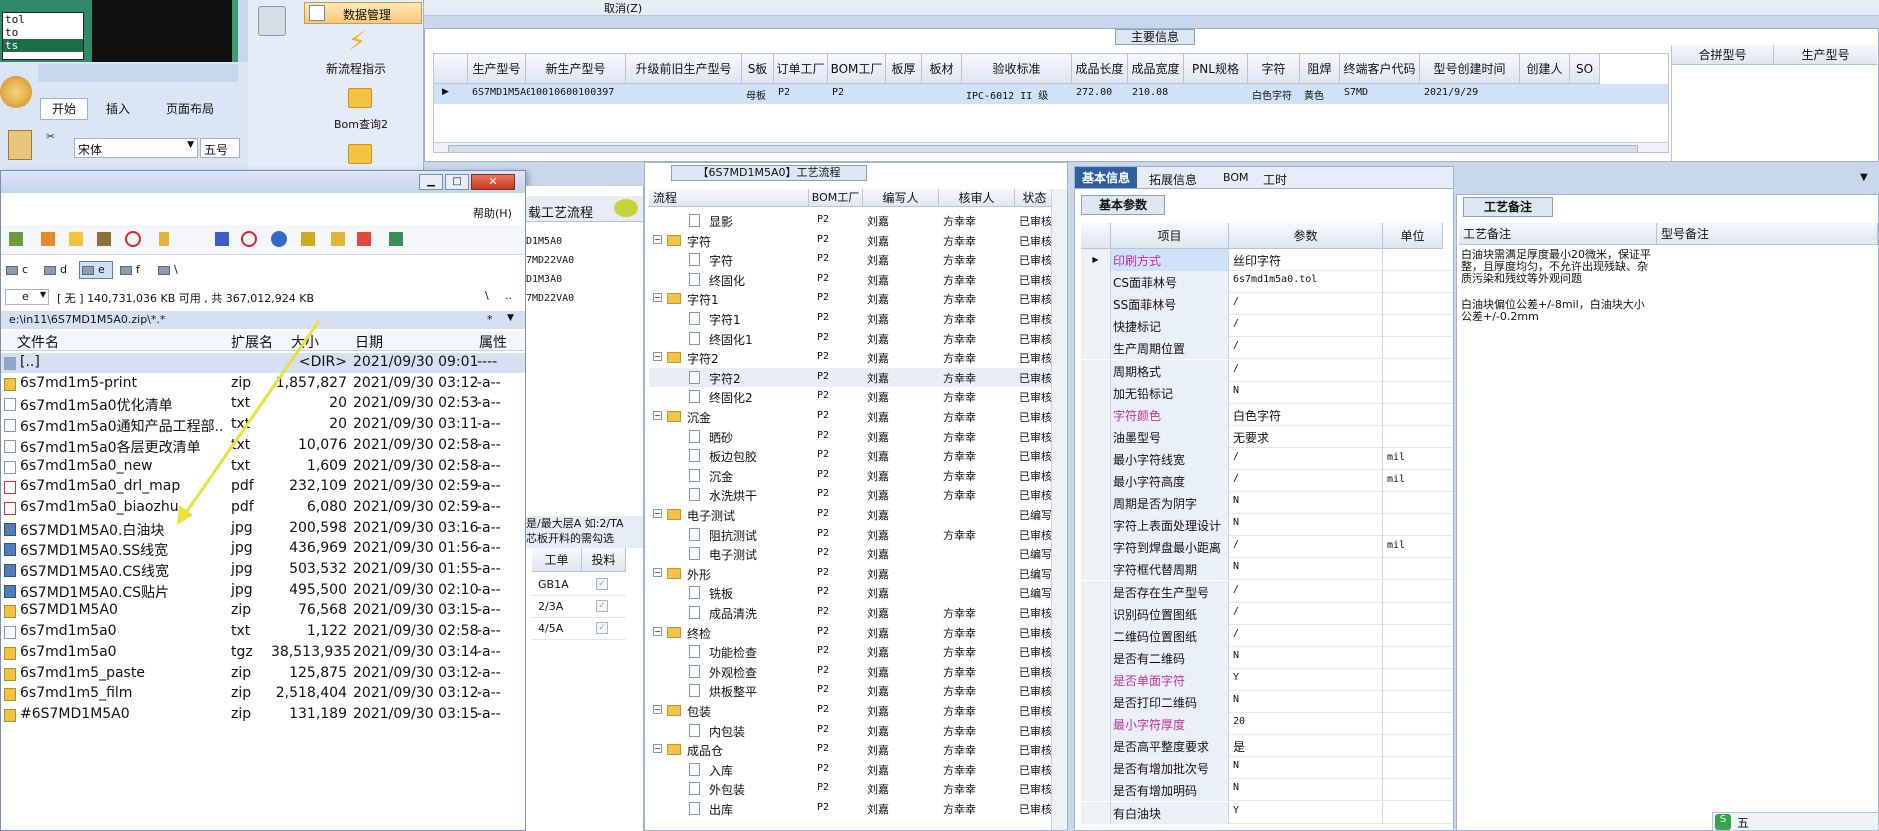 The image size is (1879, 831). What do you see at coordinates (904, 69) in the screenshot?
I see `top-grid-col: 板厚` at bounding box center [904, 69].